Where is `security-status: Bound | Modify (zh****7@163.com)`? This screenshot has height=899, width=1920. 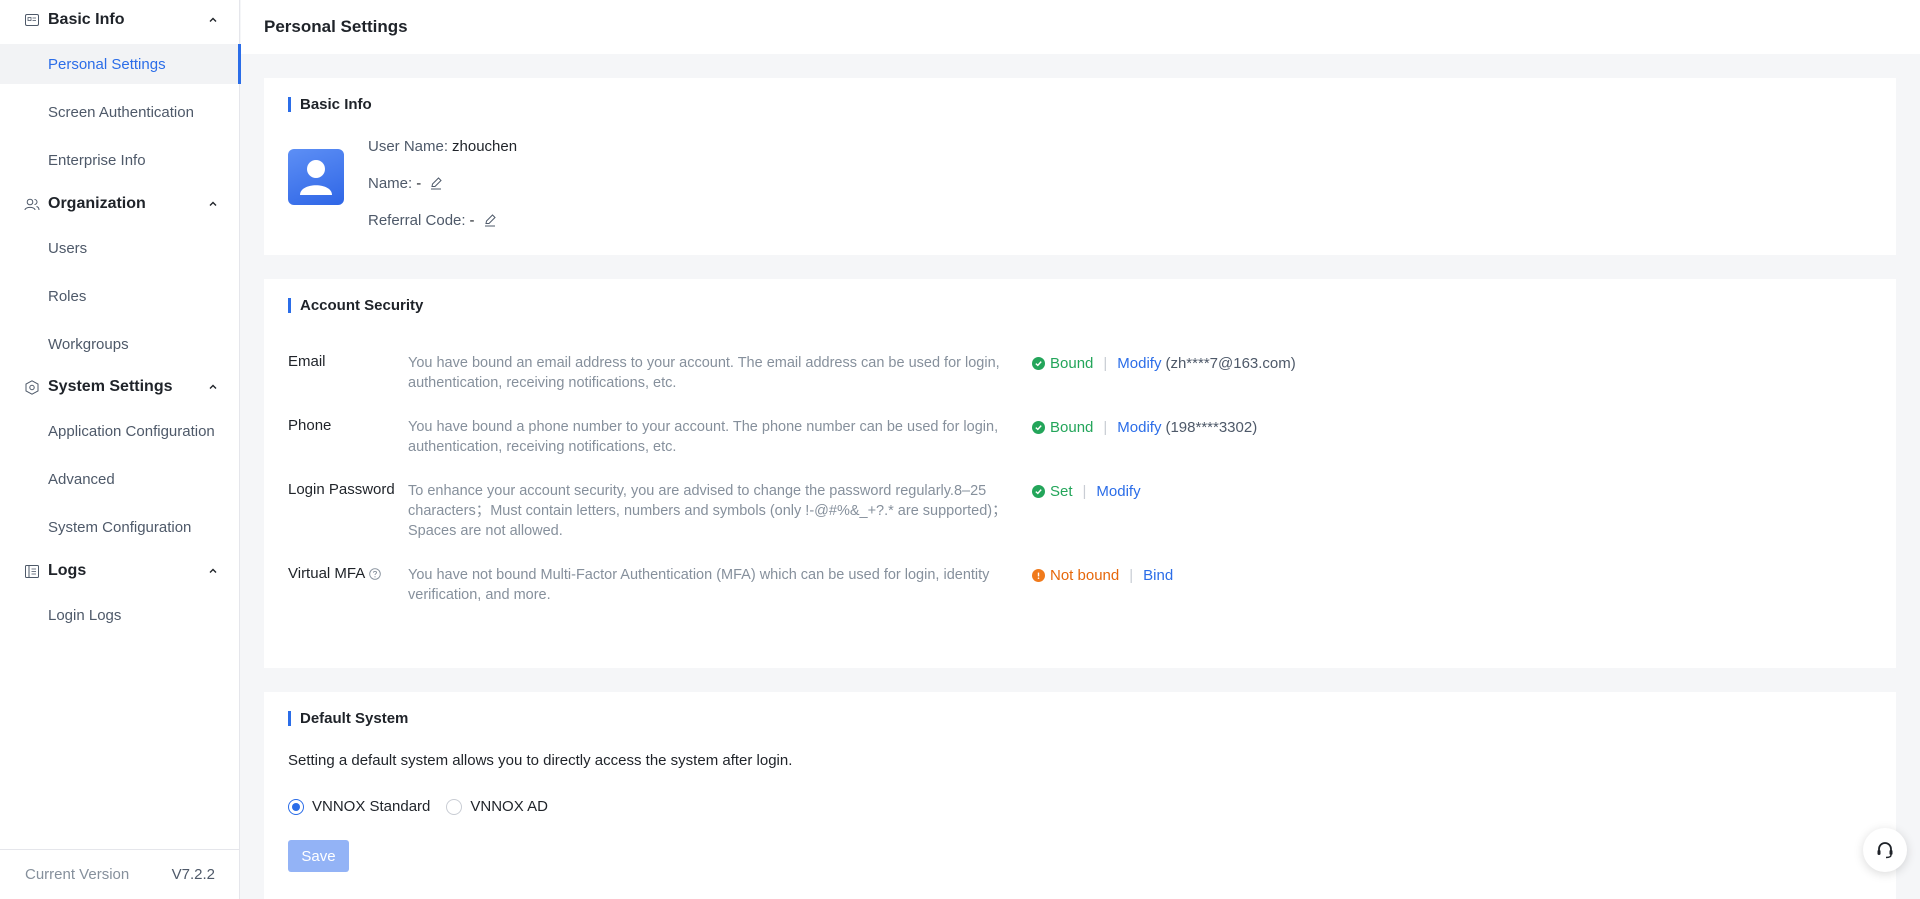 security-status: Bound | Modify (zh****7@163.com) is located at coordinates (1164, 363).